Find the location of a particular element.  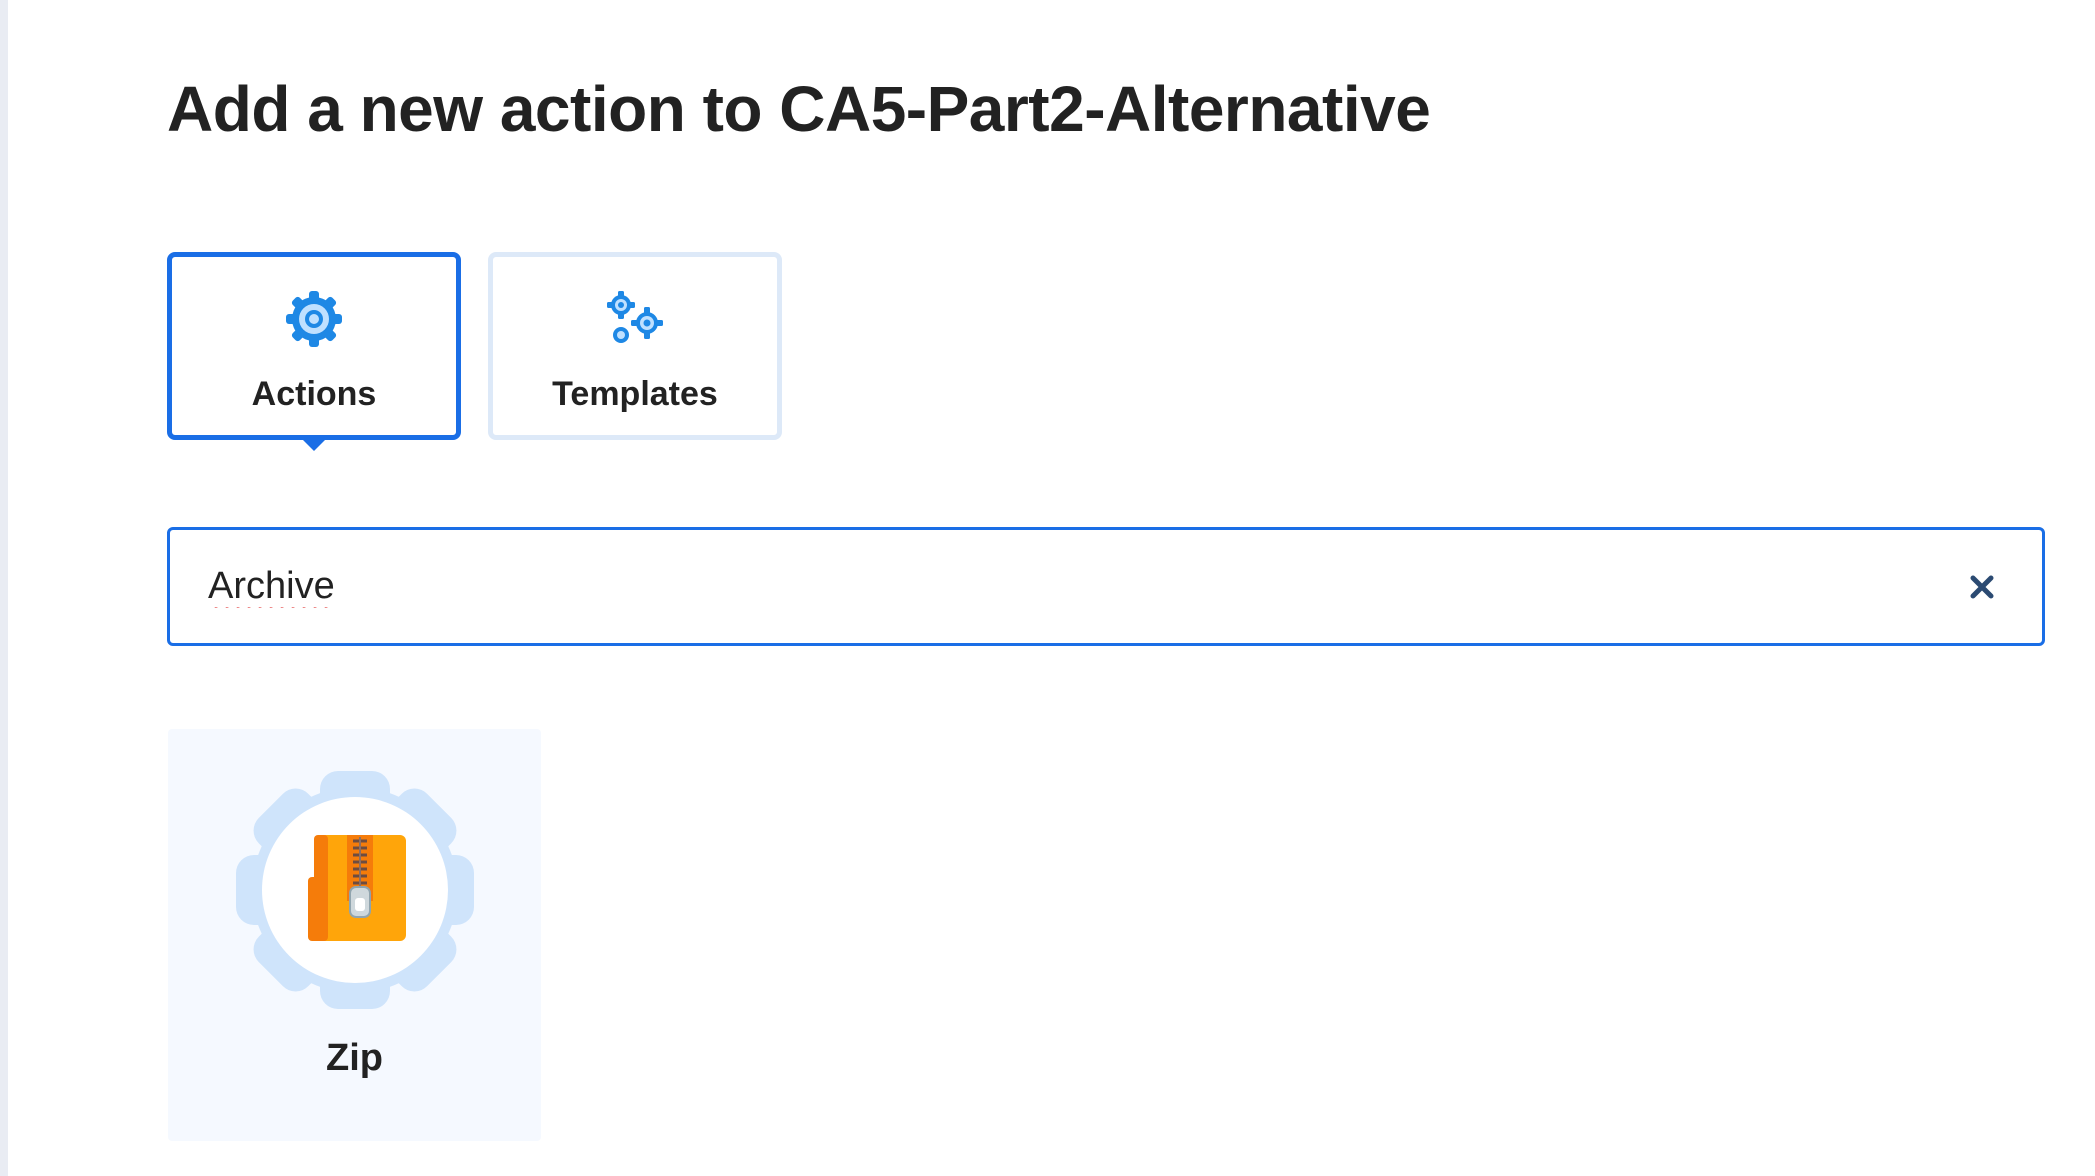

close-icon is located at coordinates (1982, 587).